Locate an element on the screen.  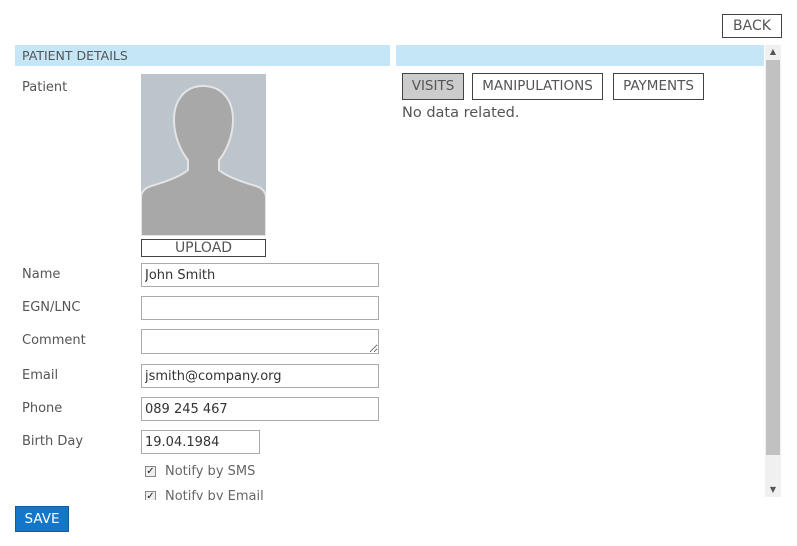
egn-input is located at coordinates (260, 308).